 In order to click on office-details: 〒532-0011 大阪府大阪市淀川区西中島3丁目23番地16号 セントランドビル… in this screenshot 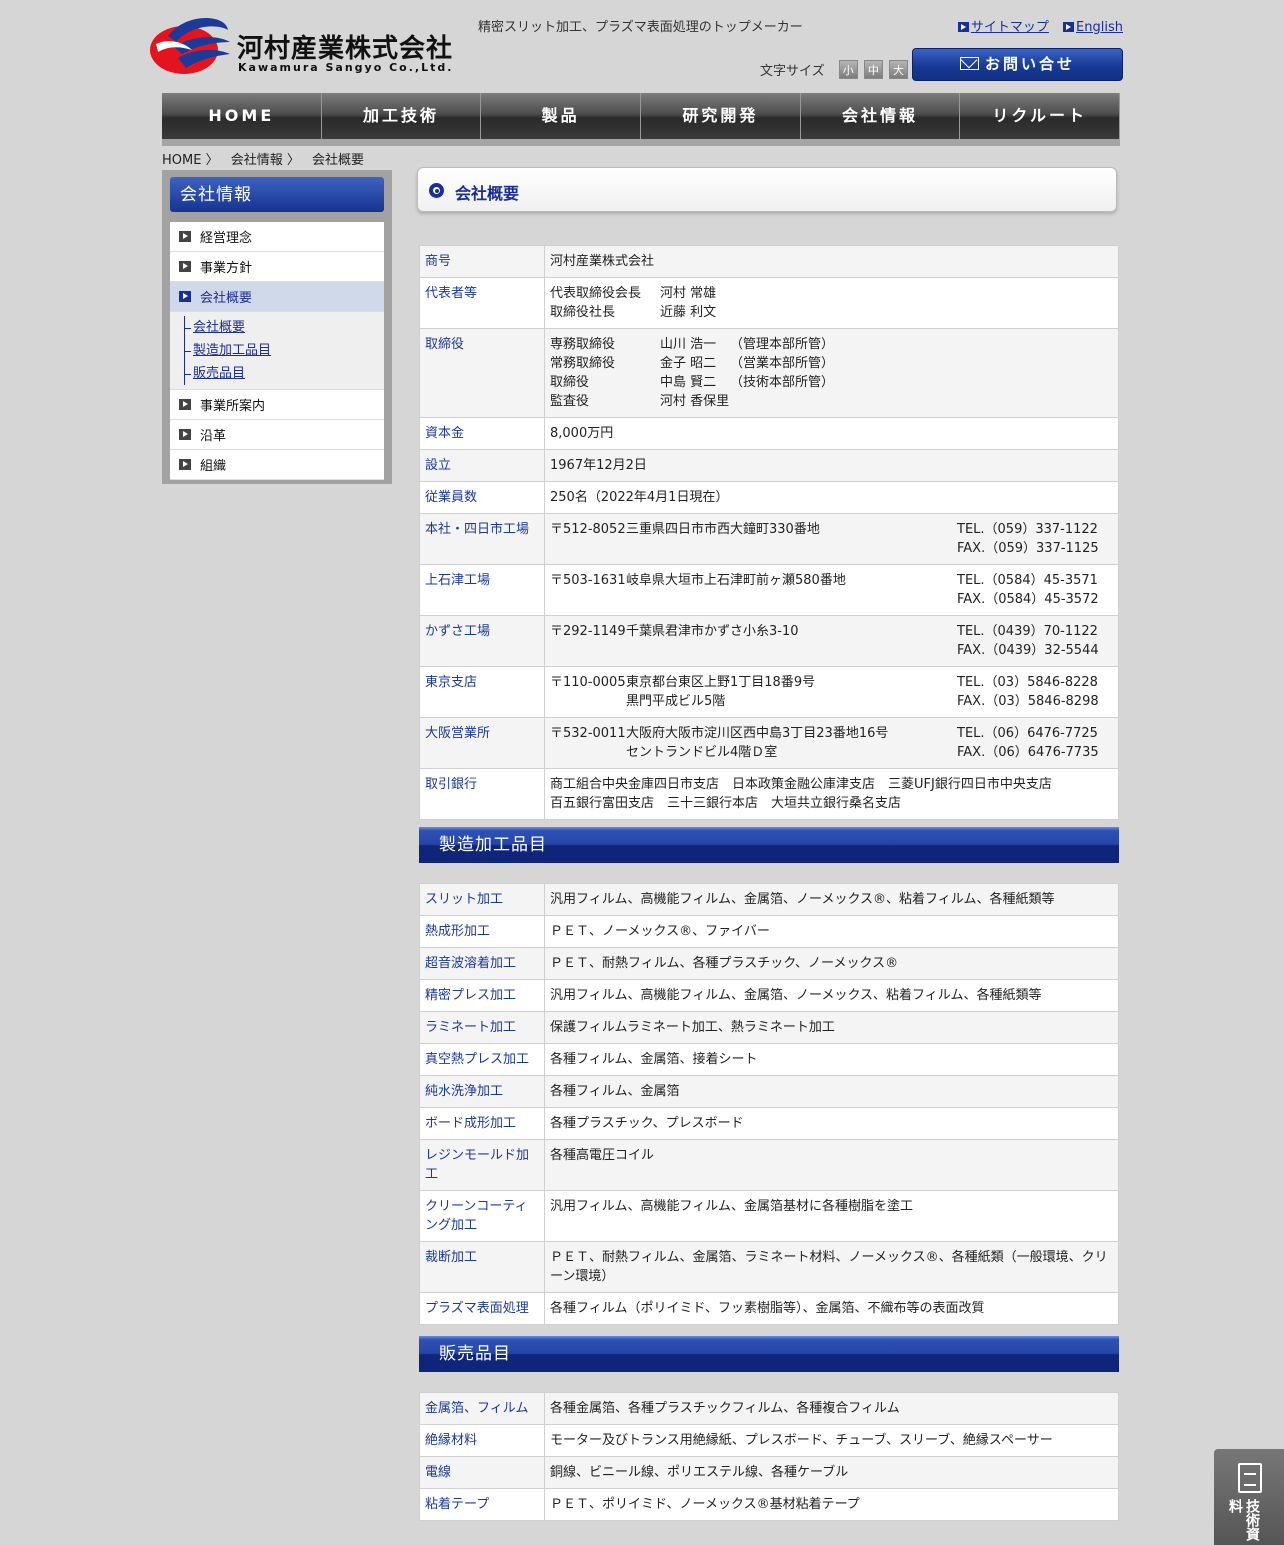, I will do `click(831, 743)`.